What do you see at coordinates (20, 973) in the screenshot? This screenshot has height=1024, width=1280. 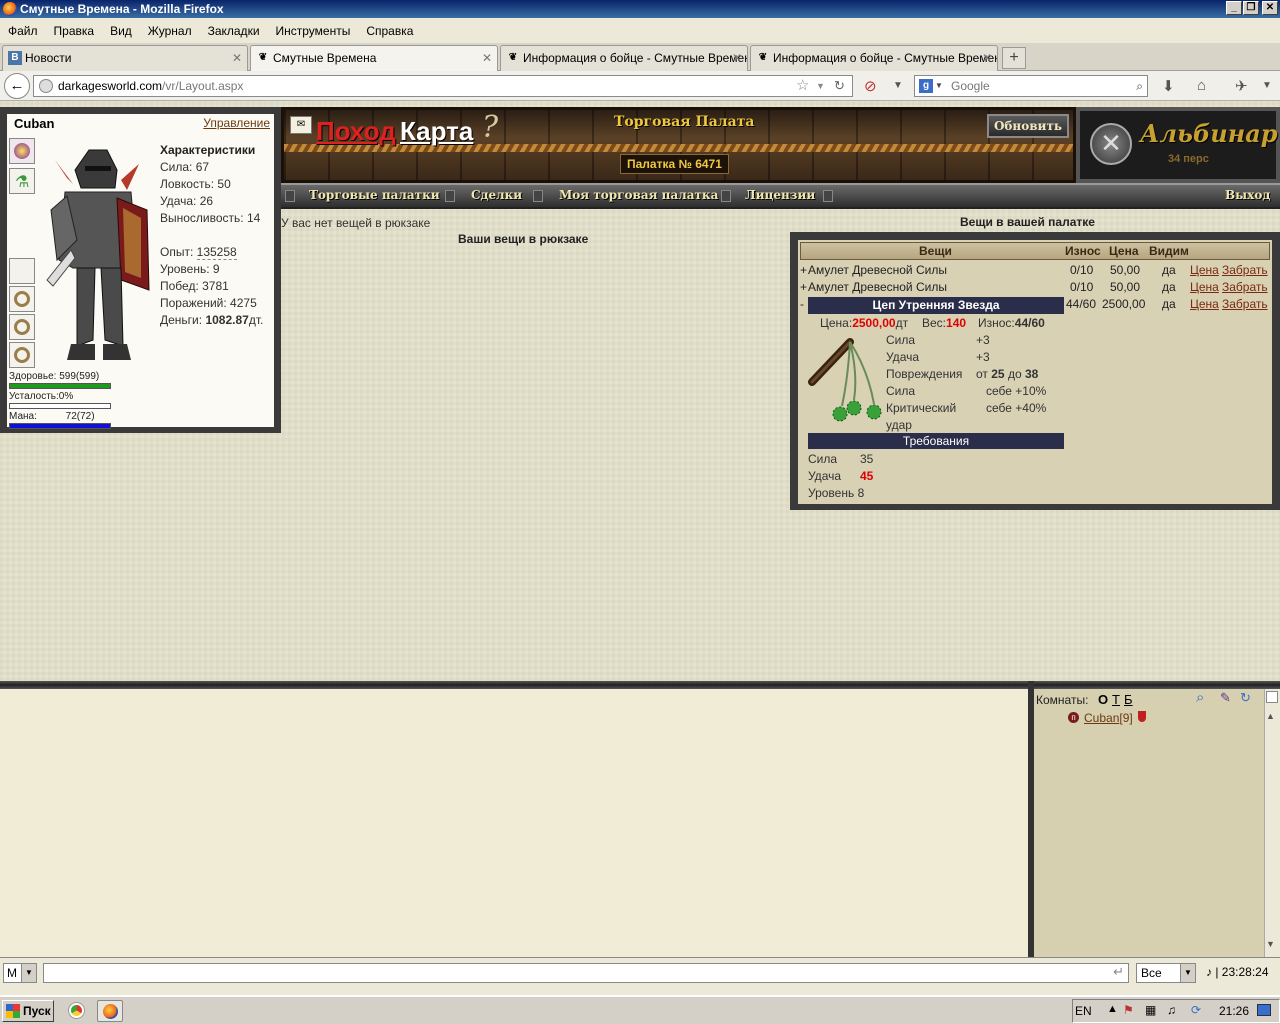 I see `chat-mode-select: М ▼` at bounding box center [20, 973].